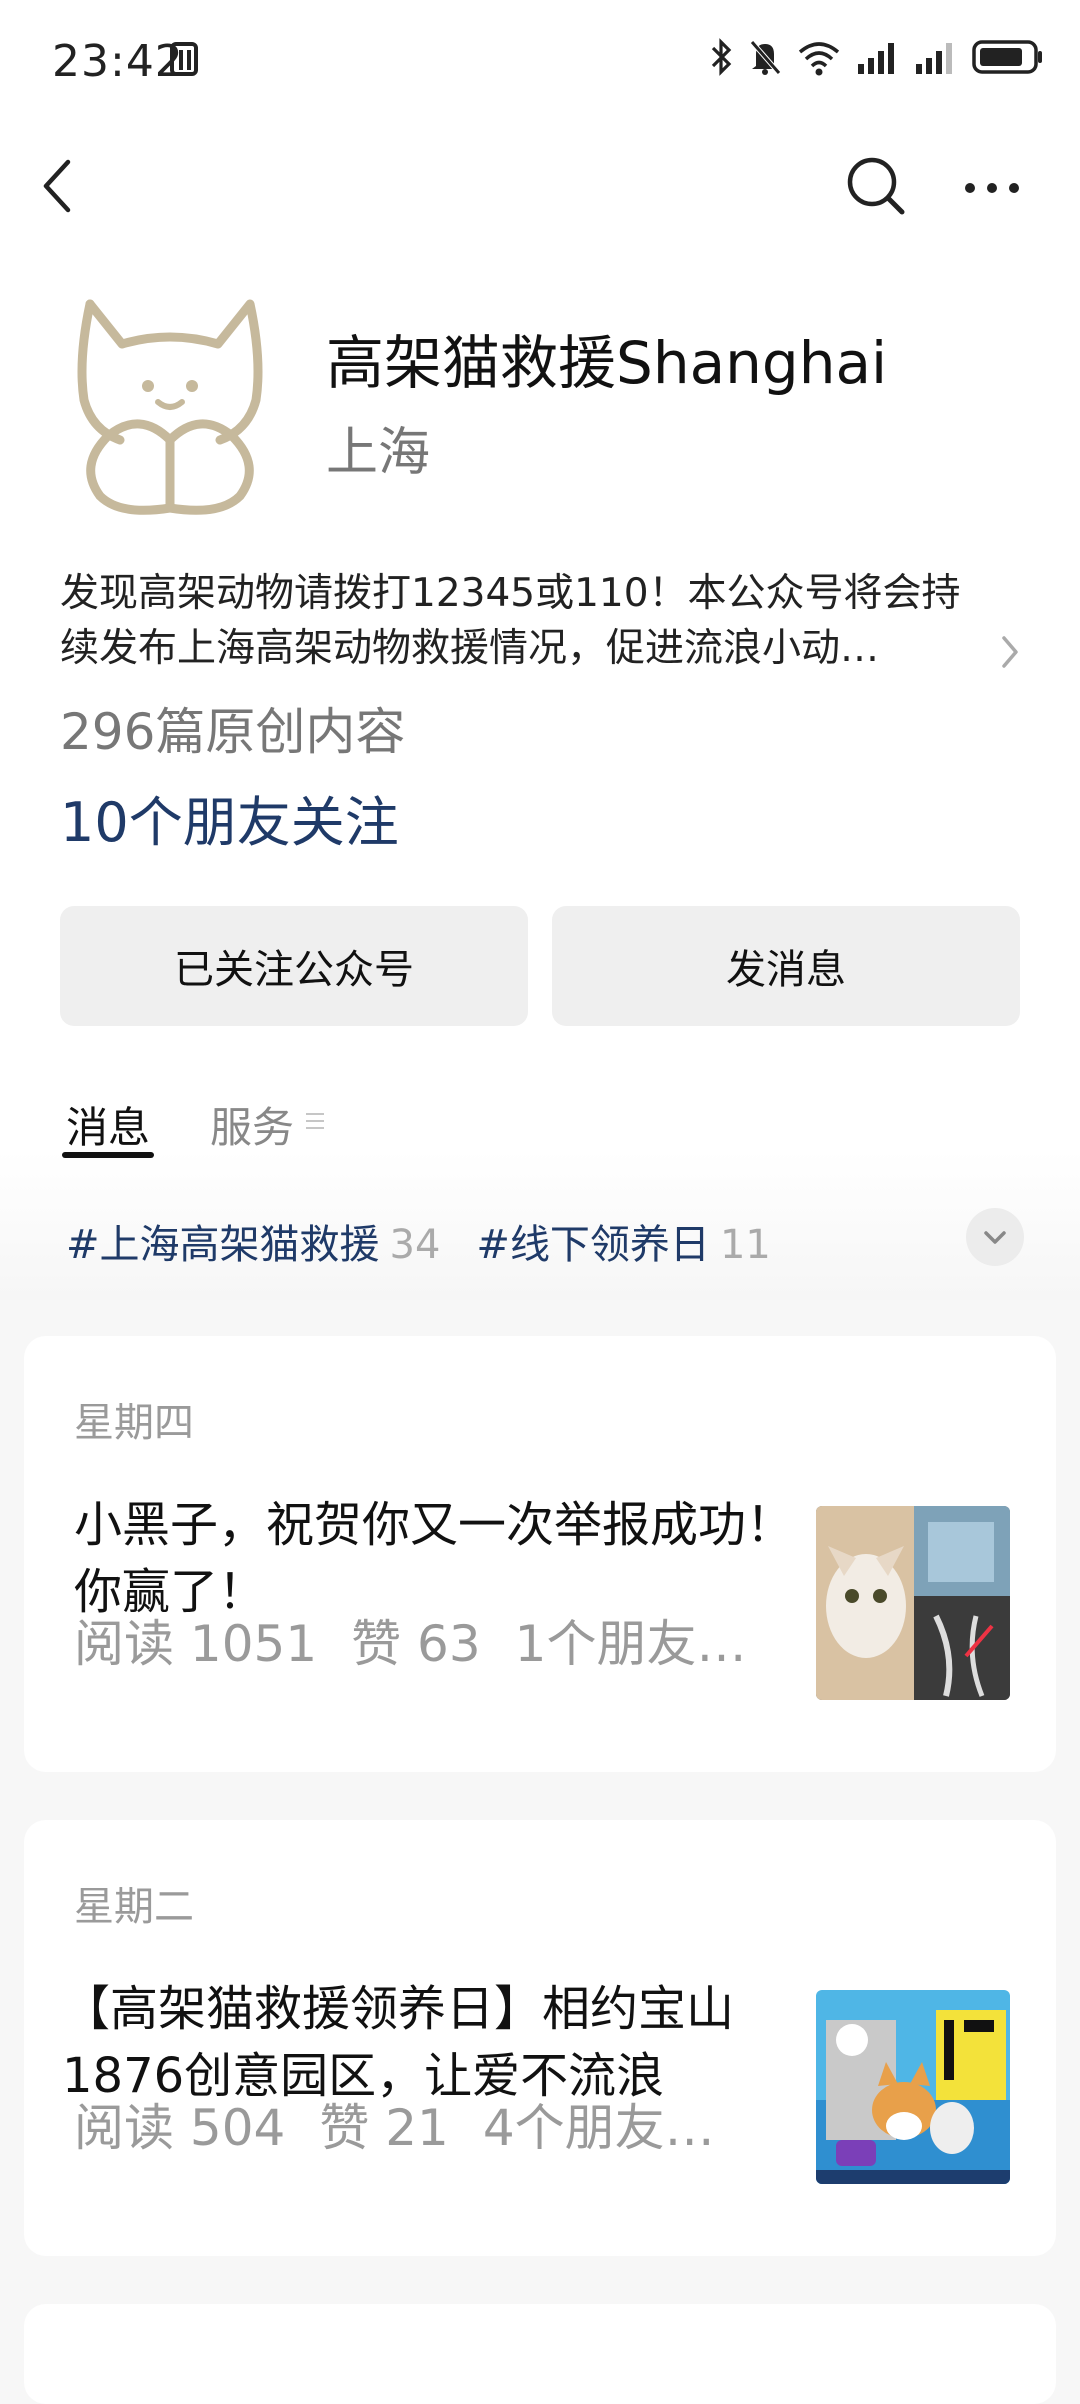 Image resolution: width=1080 pixels, height=2404 pixels. Describe the element at coordinates (60, 186) in the screenshot. I see `back-icon` at that location.